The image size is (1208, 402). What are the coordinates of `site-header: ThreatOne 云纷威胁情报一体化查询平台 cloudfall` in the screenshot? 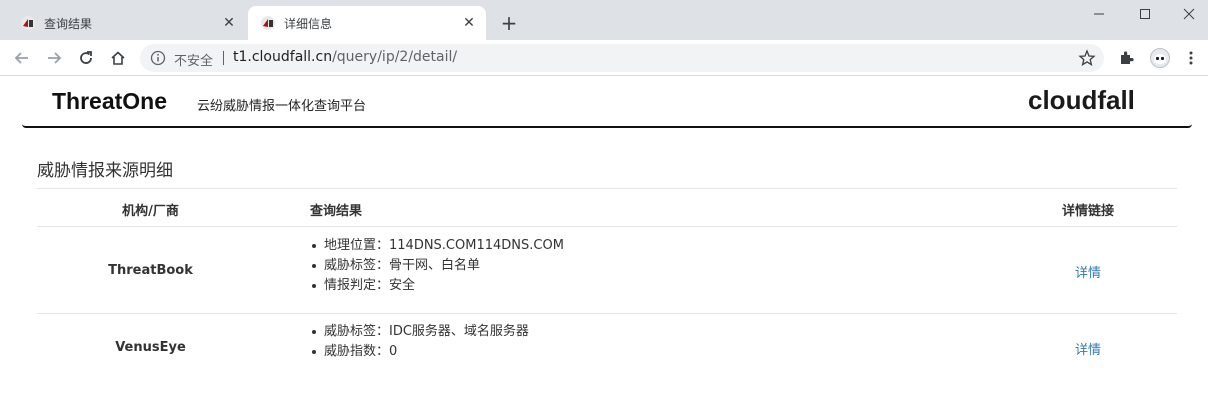 It's located at (607, 102).